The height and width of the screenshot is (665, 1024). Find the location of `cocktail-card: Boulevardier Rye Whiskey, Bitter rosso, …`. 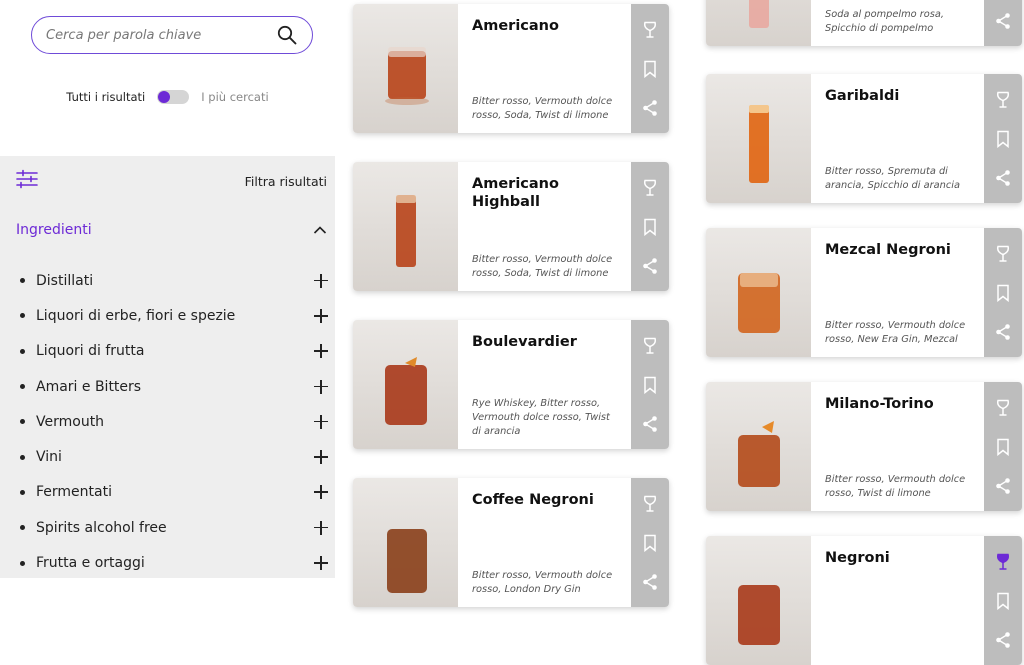

cocktail-card: Boulevardier Rye Whiskey, Bitter rosso, … is located at coordinates (511, 384).